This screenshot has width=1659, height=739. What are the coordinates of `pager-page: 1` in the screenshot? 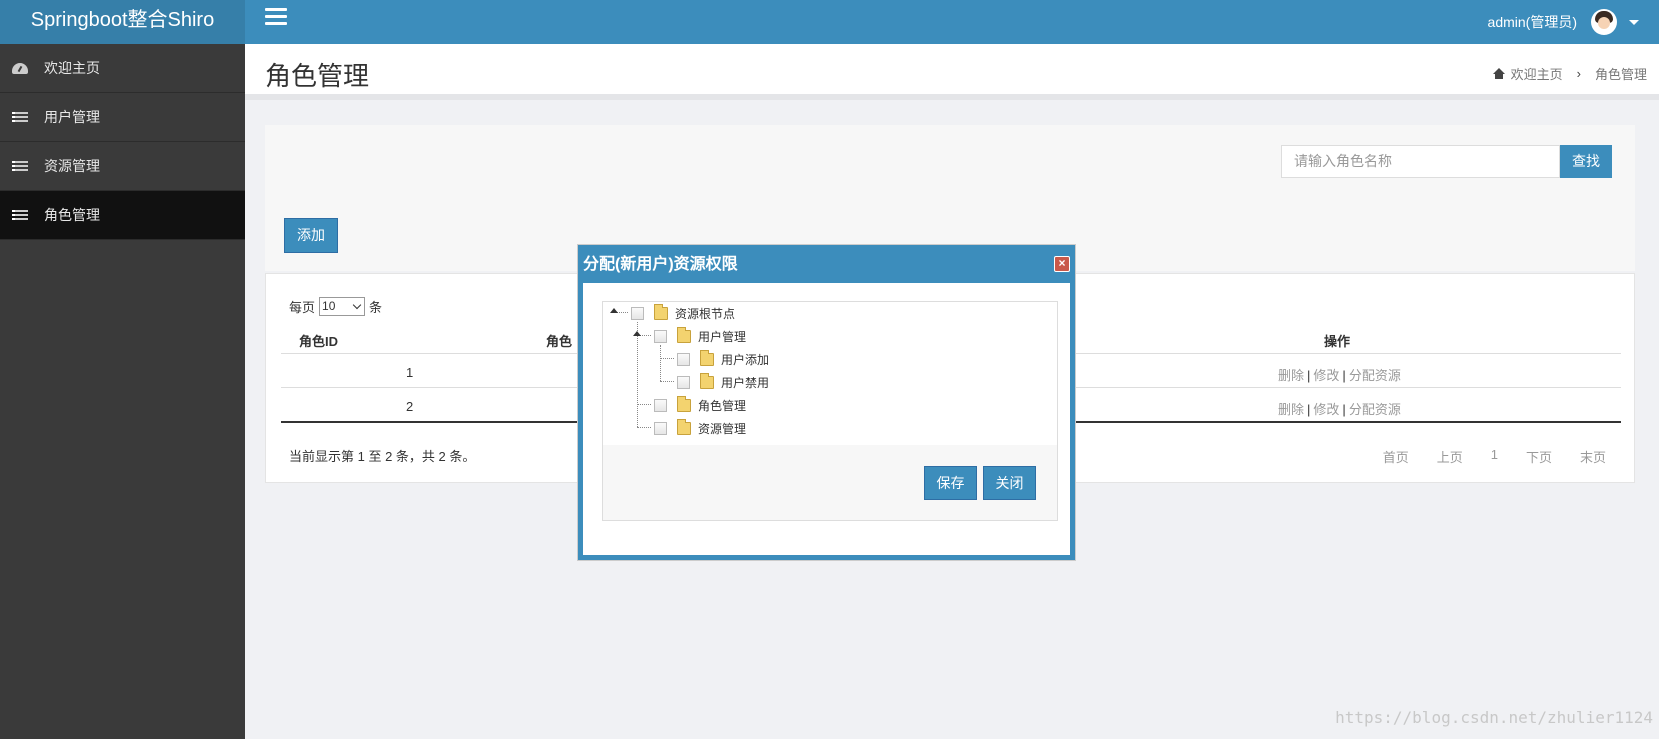 It's located at (1494, 456).